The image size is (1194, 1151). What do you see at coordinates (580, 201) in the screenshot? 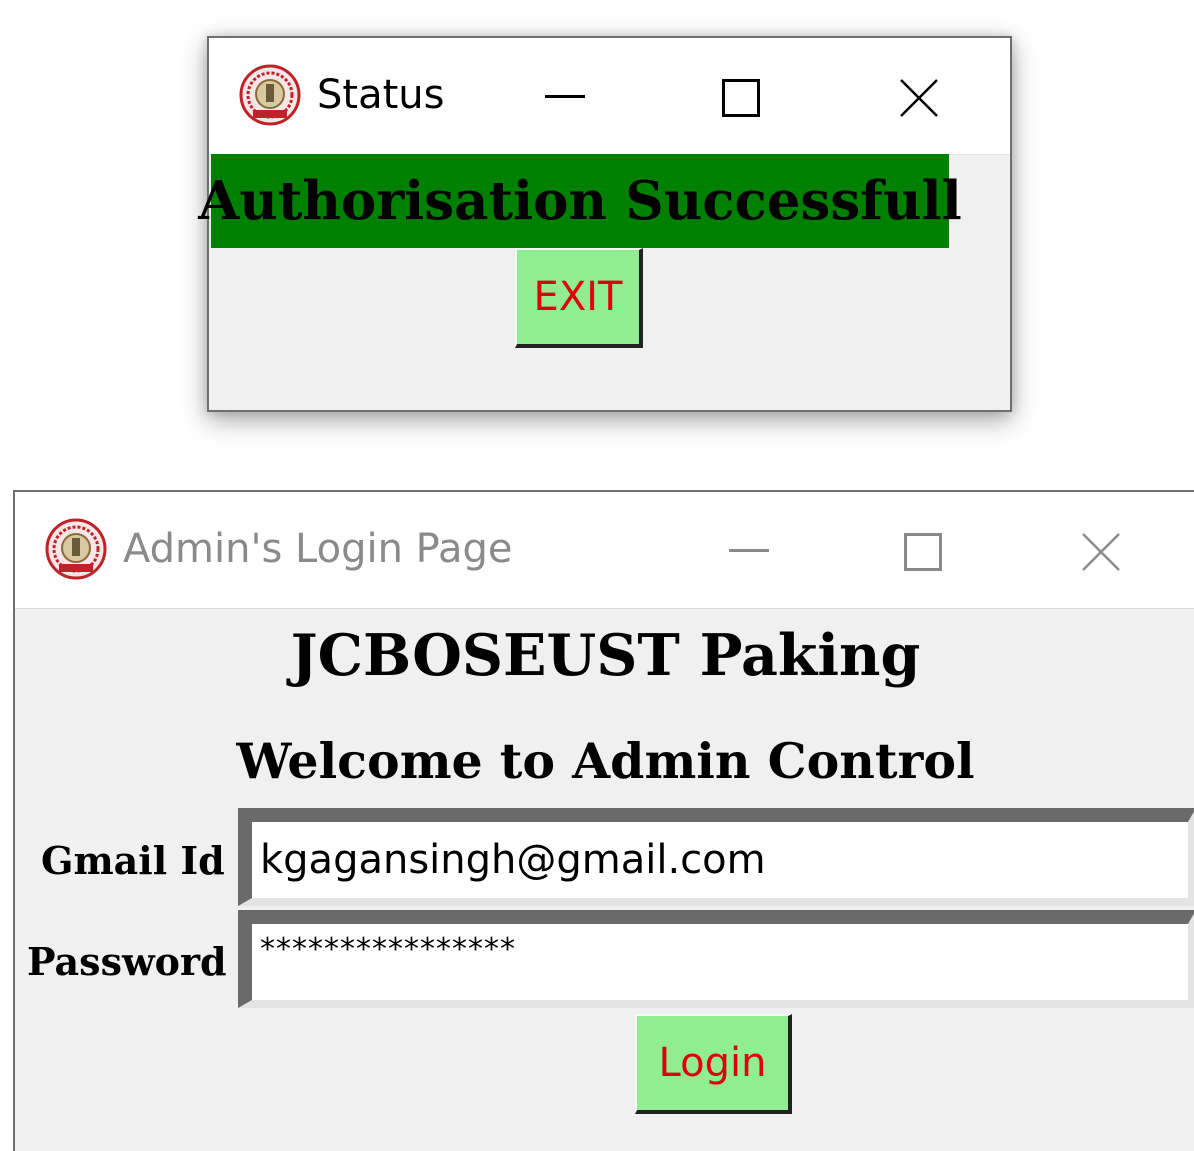
I see `status-message: Authorisation Successfull` at bounding box center [580, 201].